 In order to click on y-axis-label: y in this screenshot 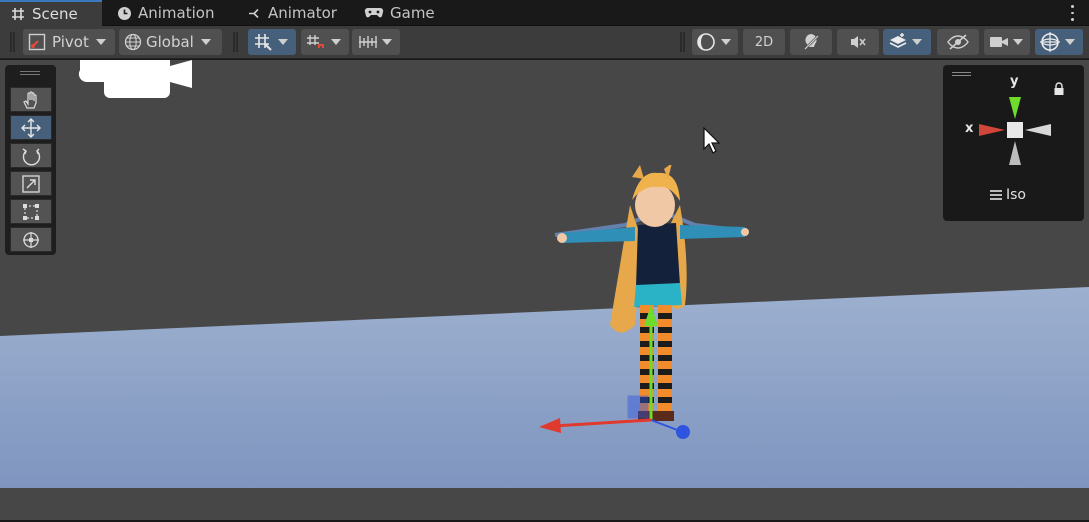, I will do `click(1014, 81)`.